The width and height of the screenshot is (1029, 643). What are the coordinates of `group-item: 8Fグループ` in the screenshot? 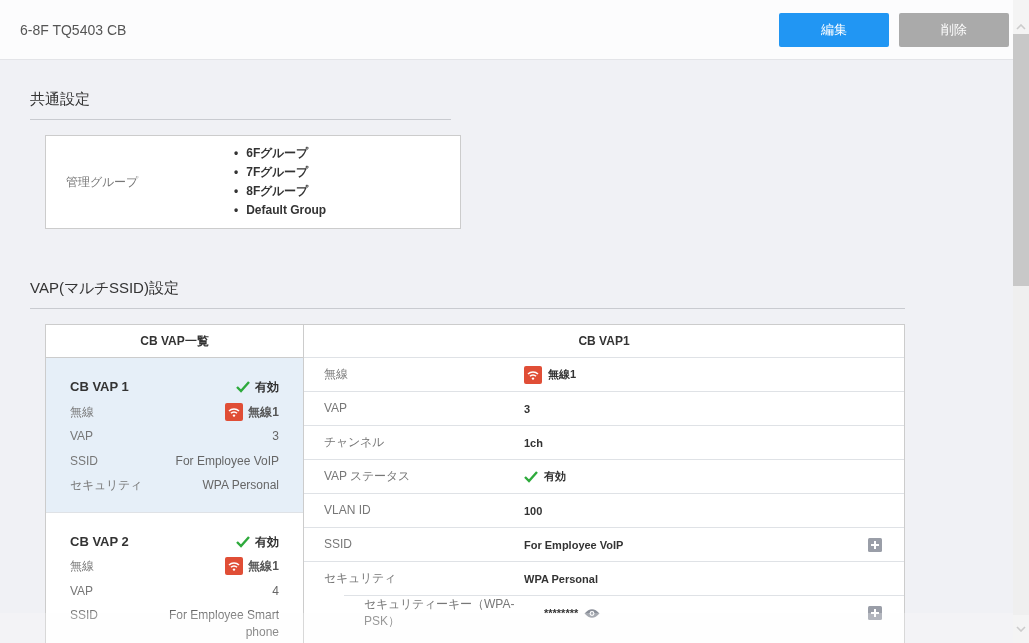 It's located at (277, 191).